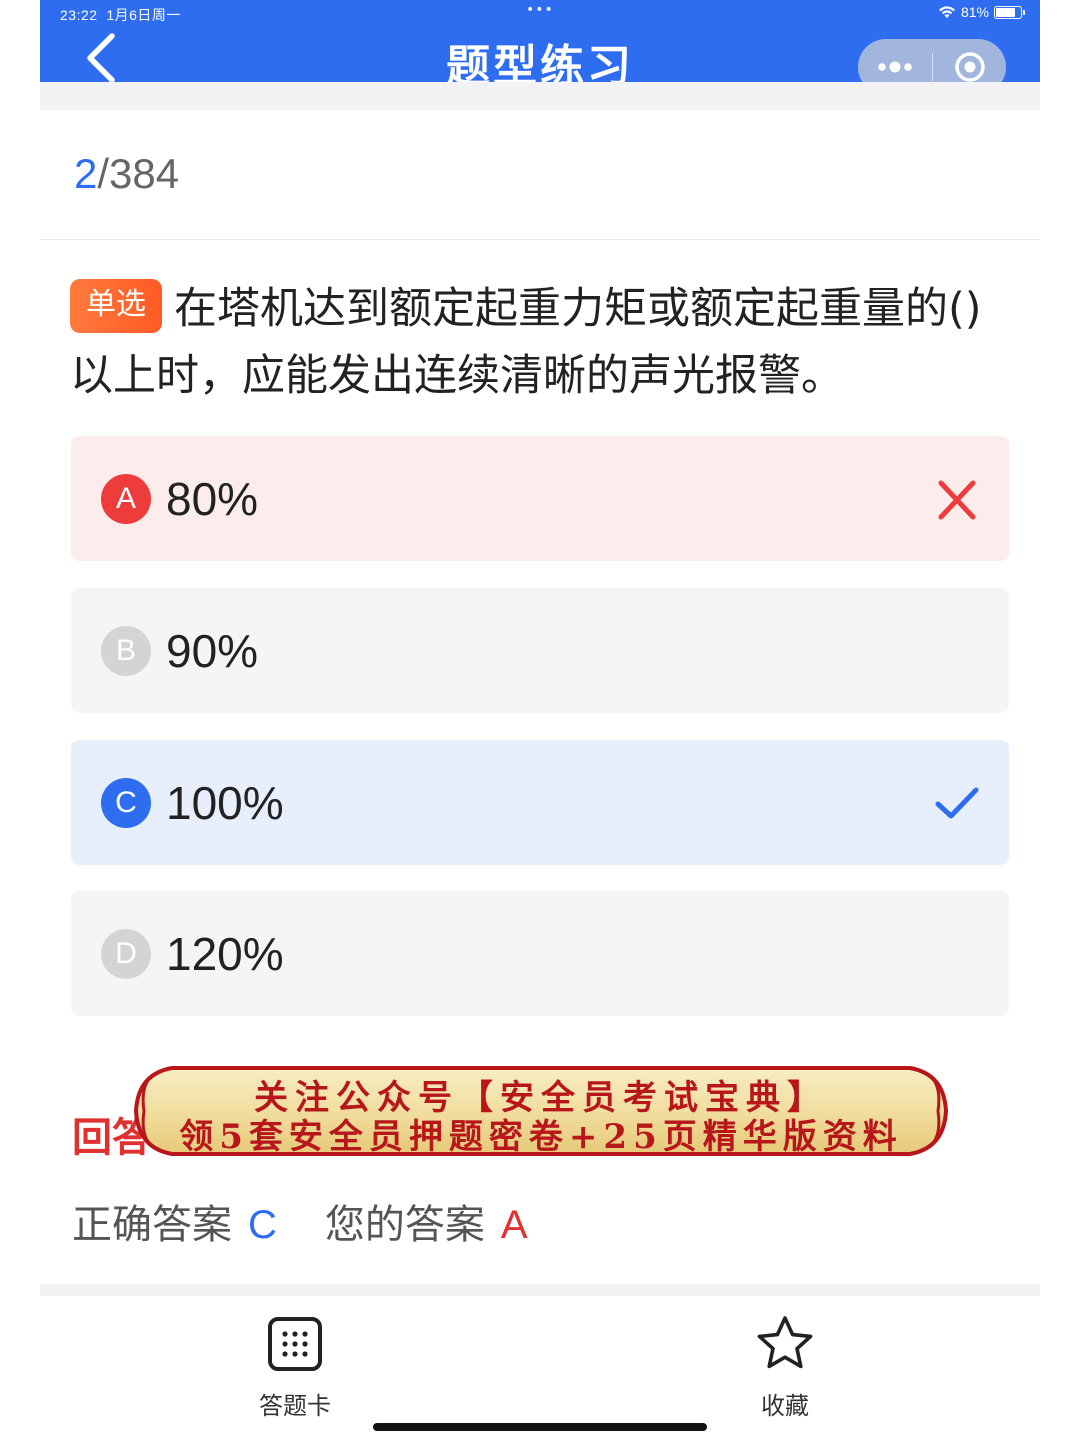  What do you see at coordinates (225, 803) in the screenshot?
I see `option-text: 100%` at bounding box center [225, 803].